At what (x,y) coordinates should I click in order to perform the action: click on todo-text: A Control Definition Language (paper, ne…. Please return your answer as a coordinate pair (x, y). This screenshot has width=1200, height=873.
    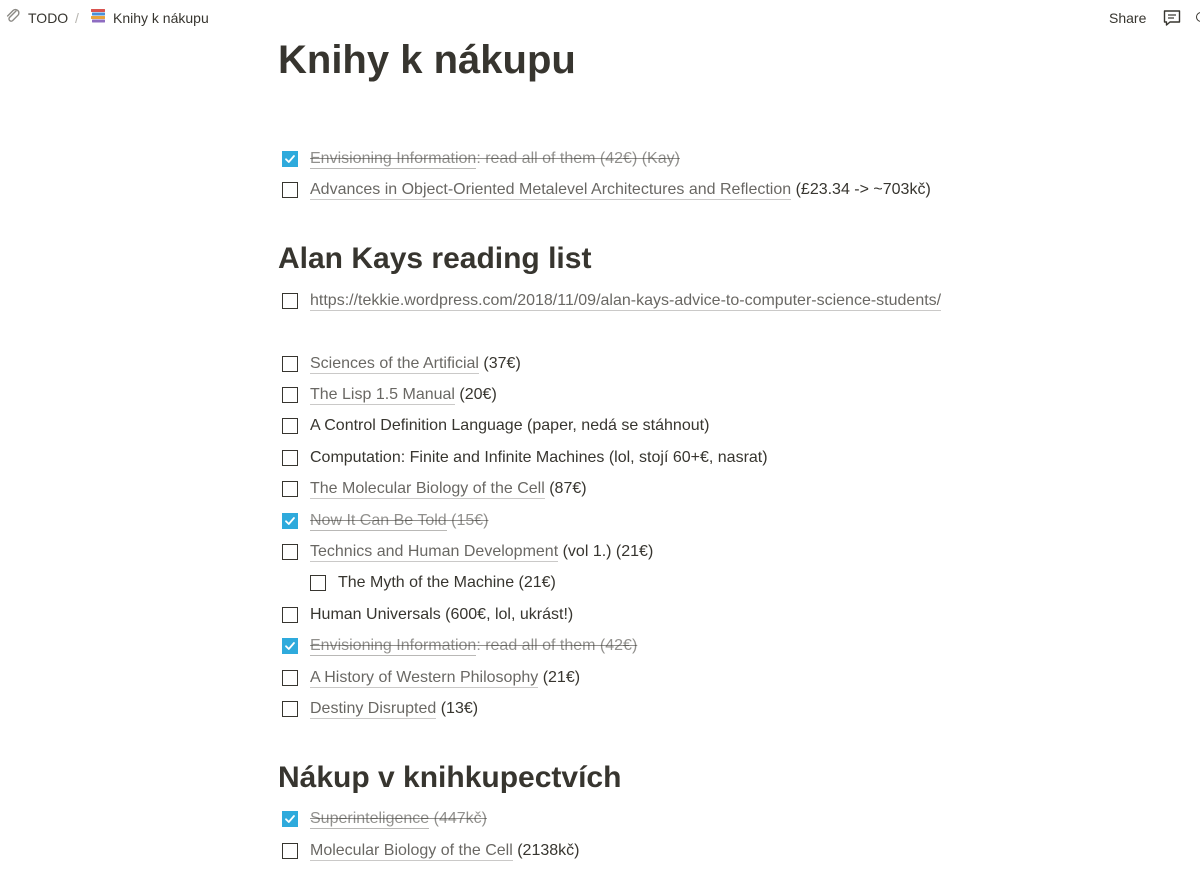
    Looking at the image, I should click on (510, 425).